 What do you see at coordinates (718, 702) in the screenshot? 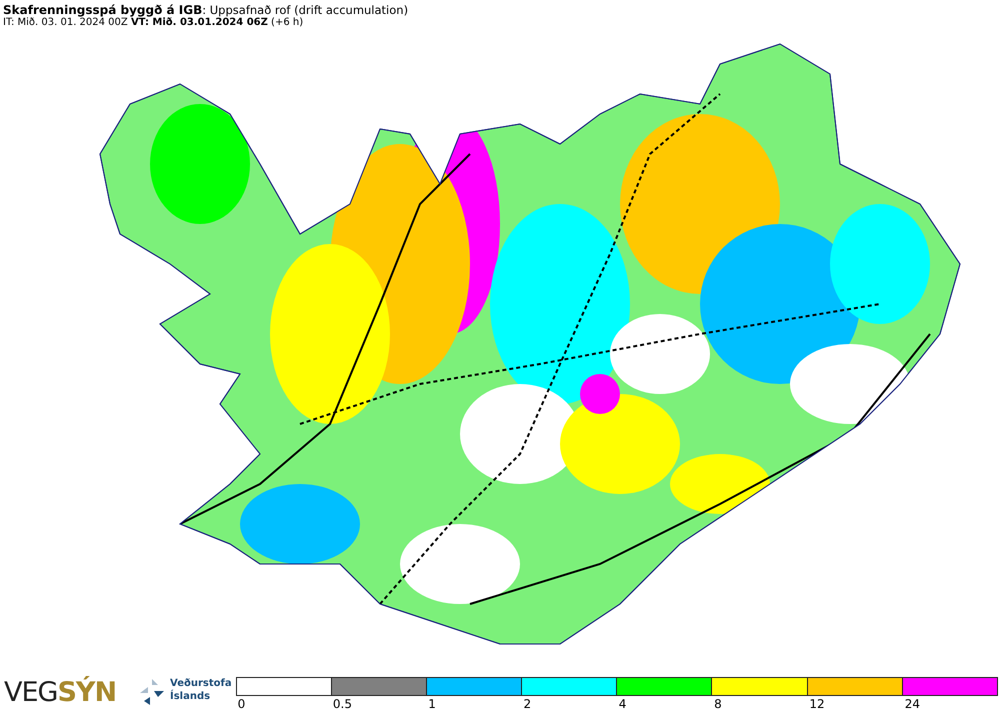
I see `scale-label: 8` at bounding box center [718, 702].